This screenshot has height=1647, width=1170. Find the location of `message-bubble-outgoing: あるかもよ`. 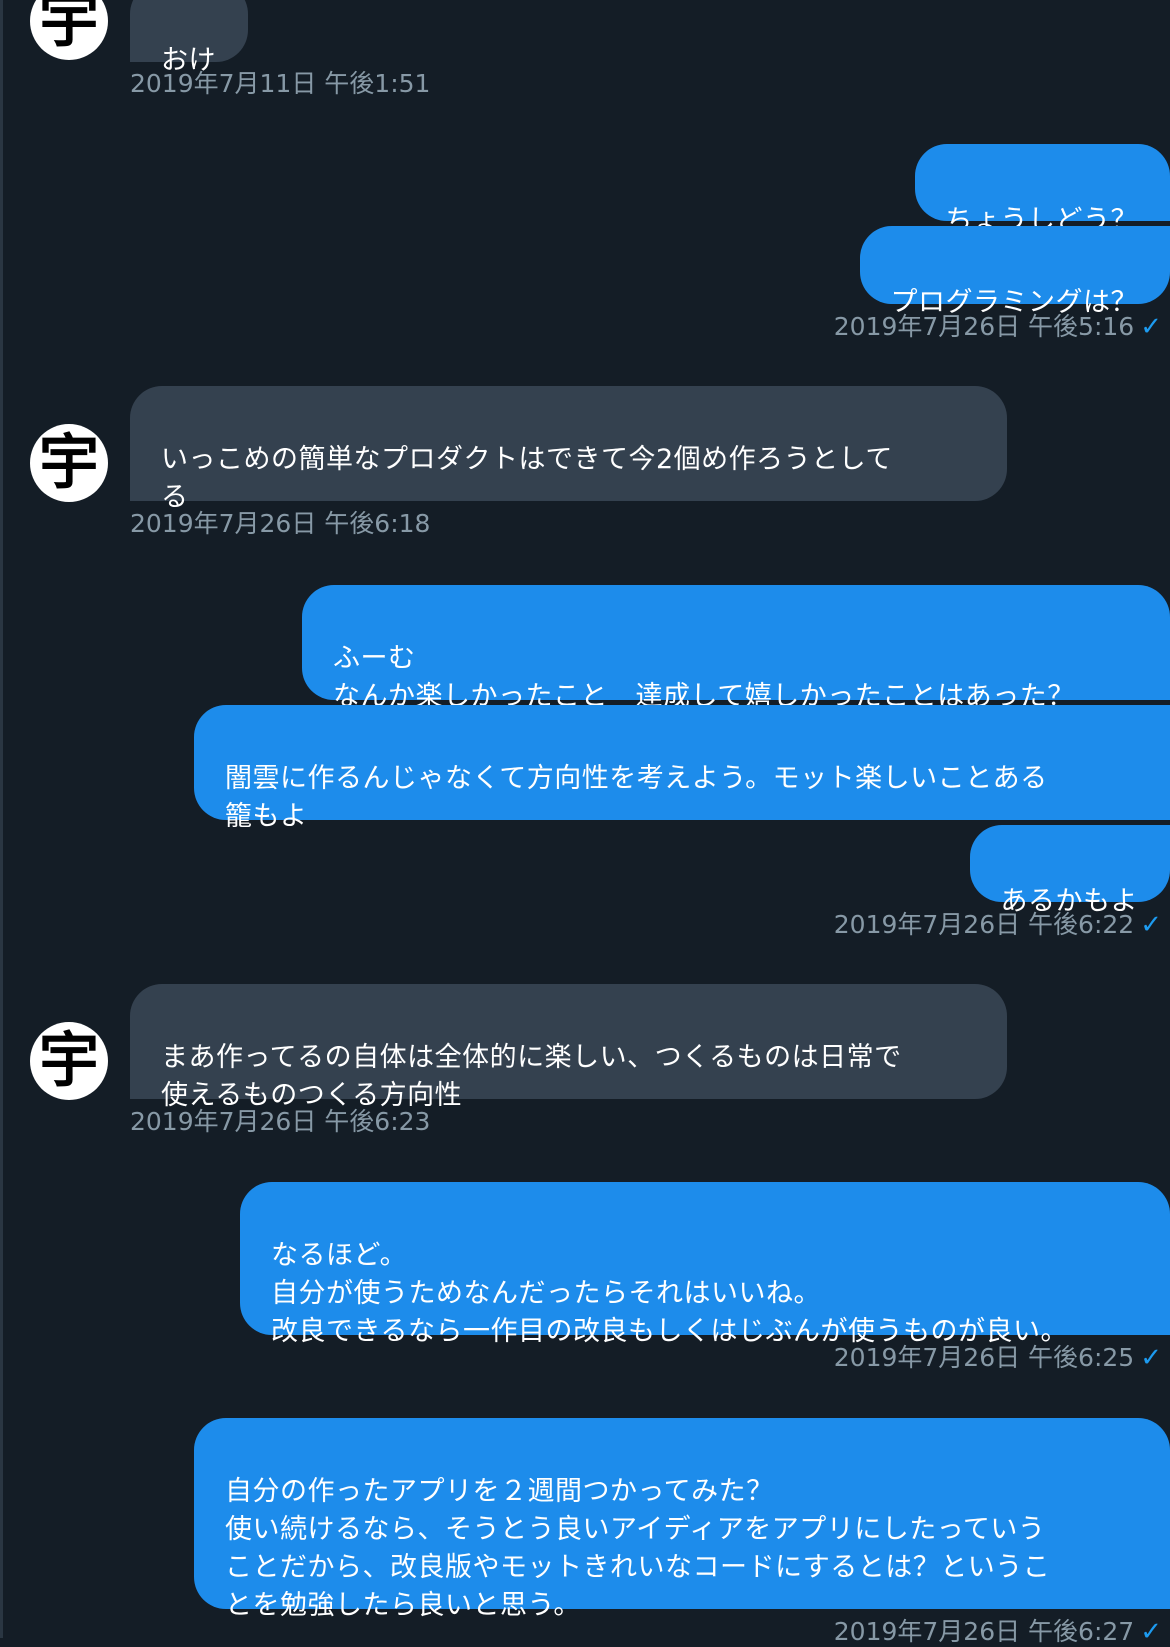

message-bubble-outgoing: あるかもよ is located at coordinates (1070, 863).